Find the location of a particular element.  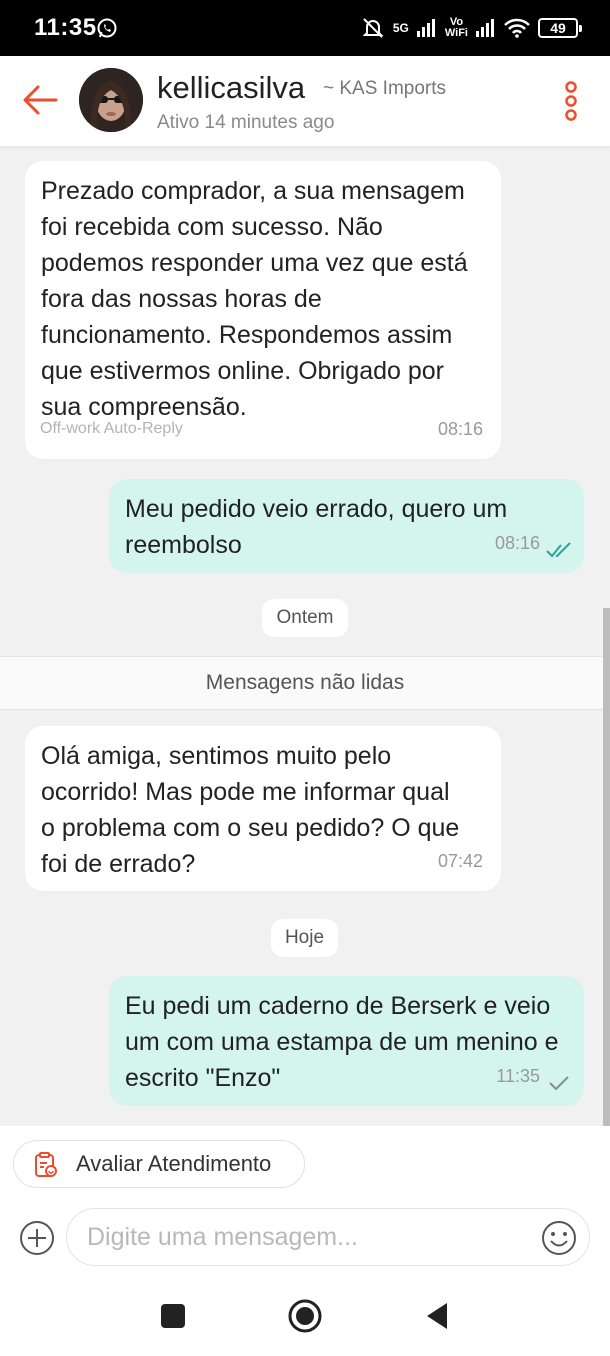

scrollbar-thumb is located at coordinates (606, 867).